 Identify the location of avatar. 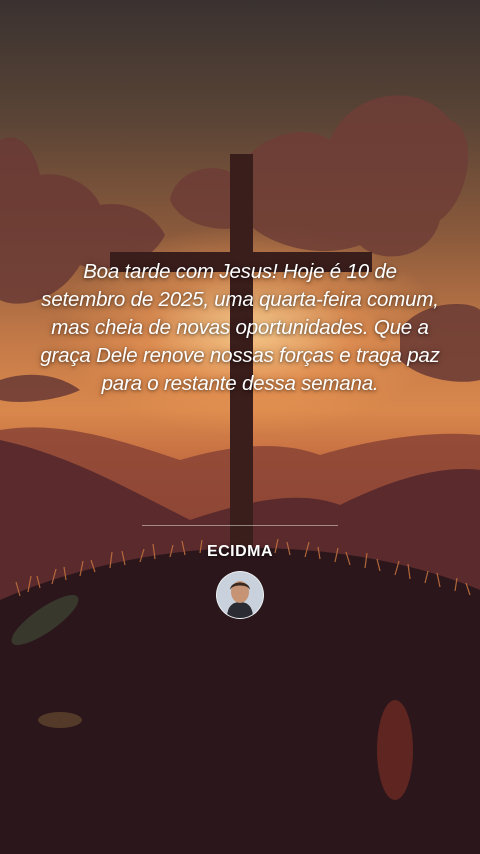
(240, 595).